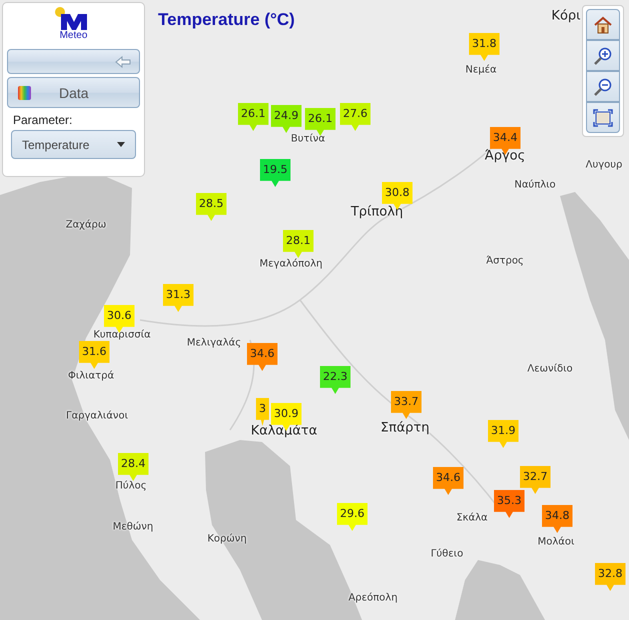 Image resolution: width=629 pixels, height=620 pixels. I want to click on full-extent-button, so click(603, 117).